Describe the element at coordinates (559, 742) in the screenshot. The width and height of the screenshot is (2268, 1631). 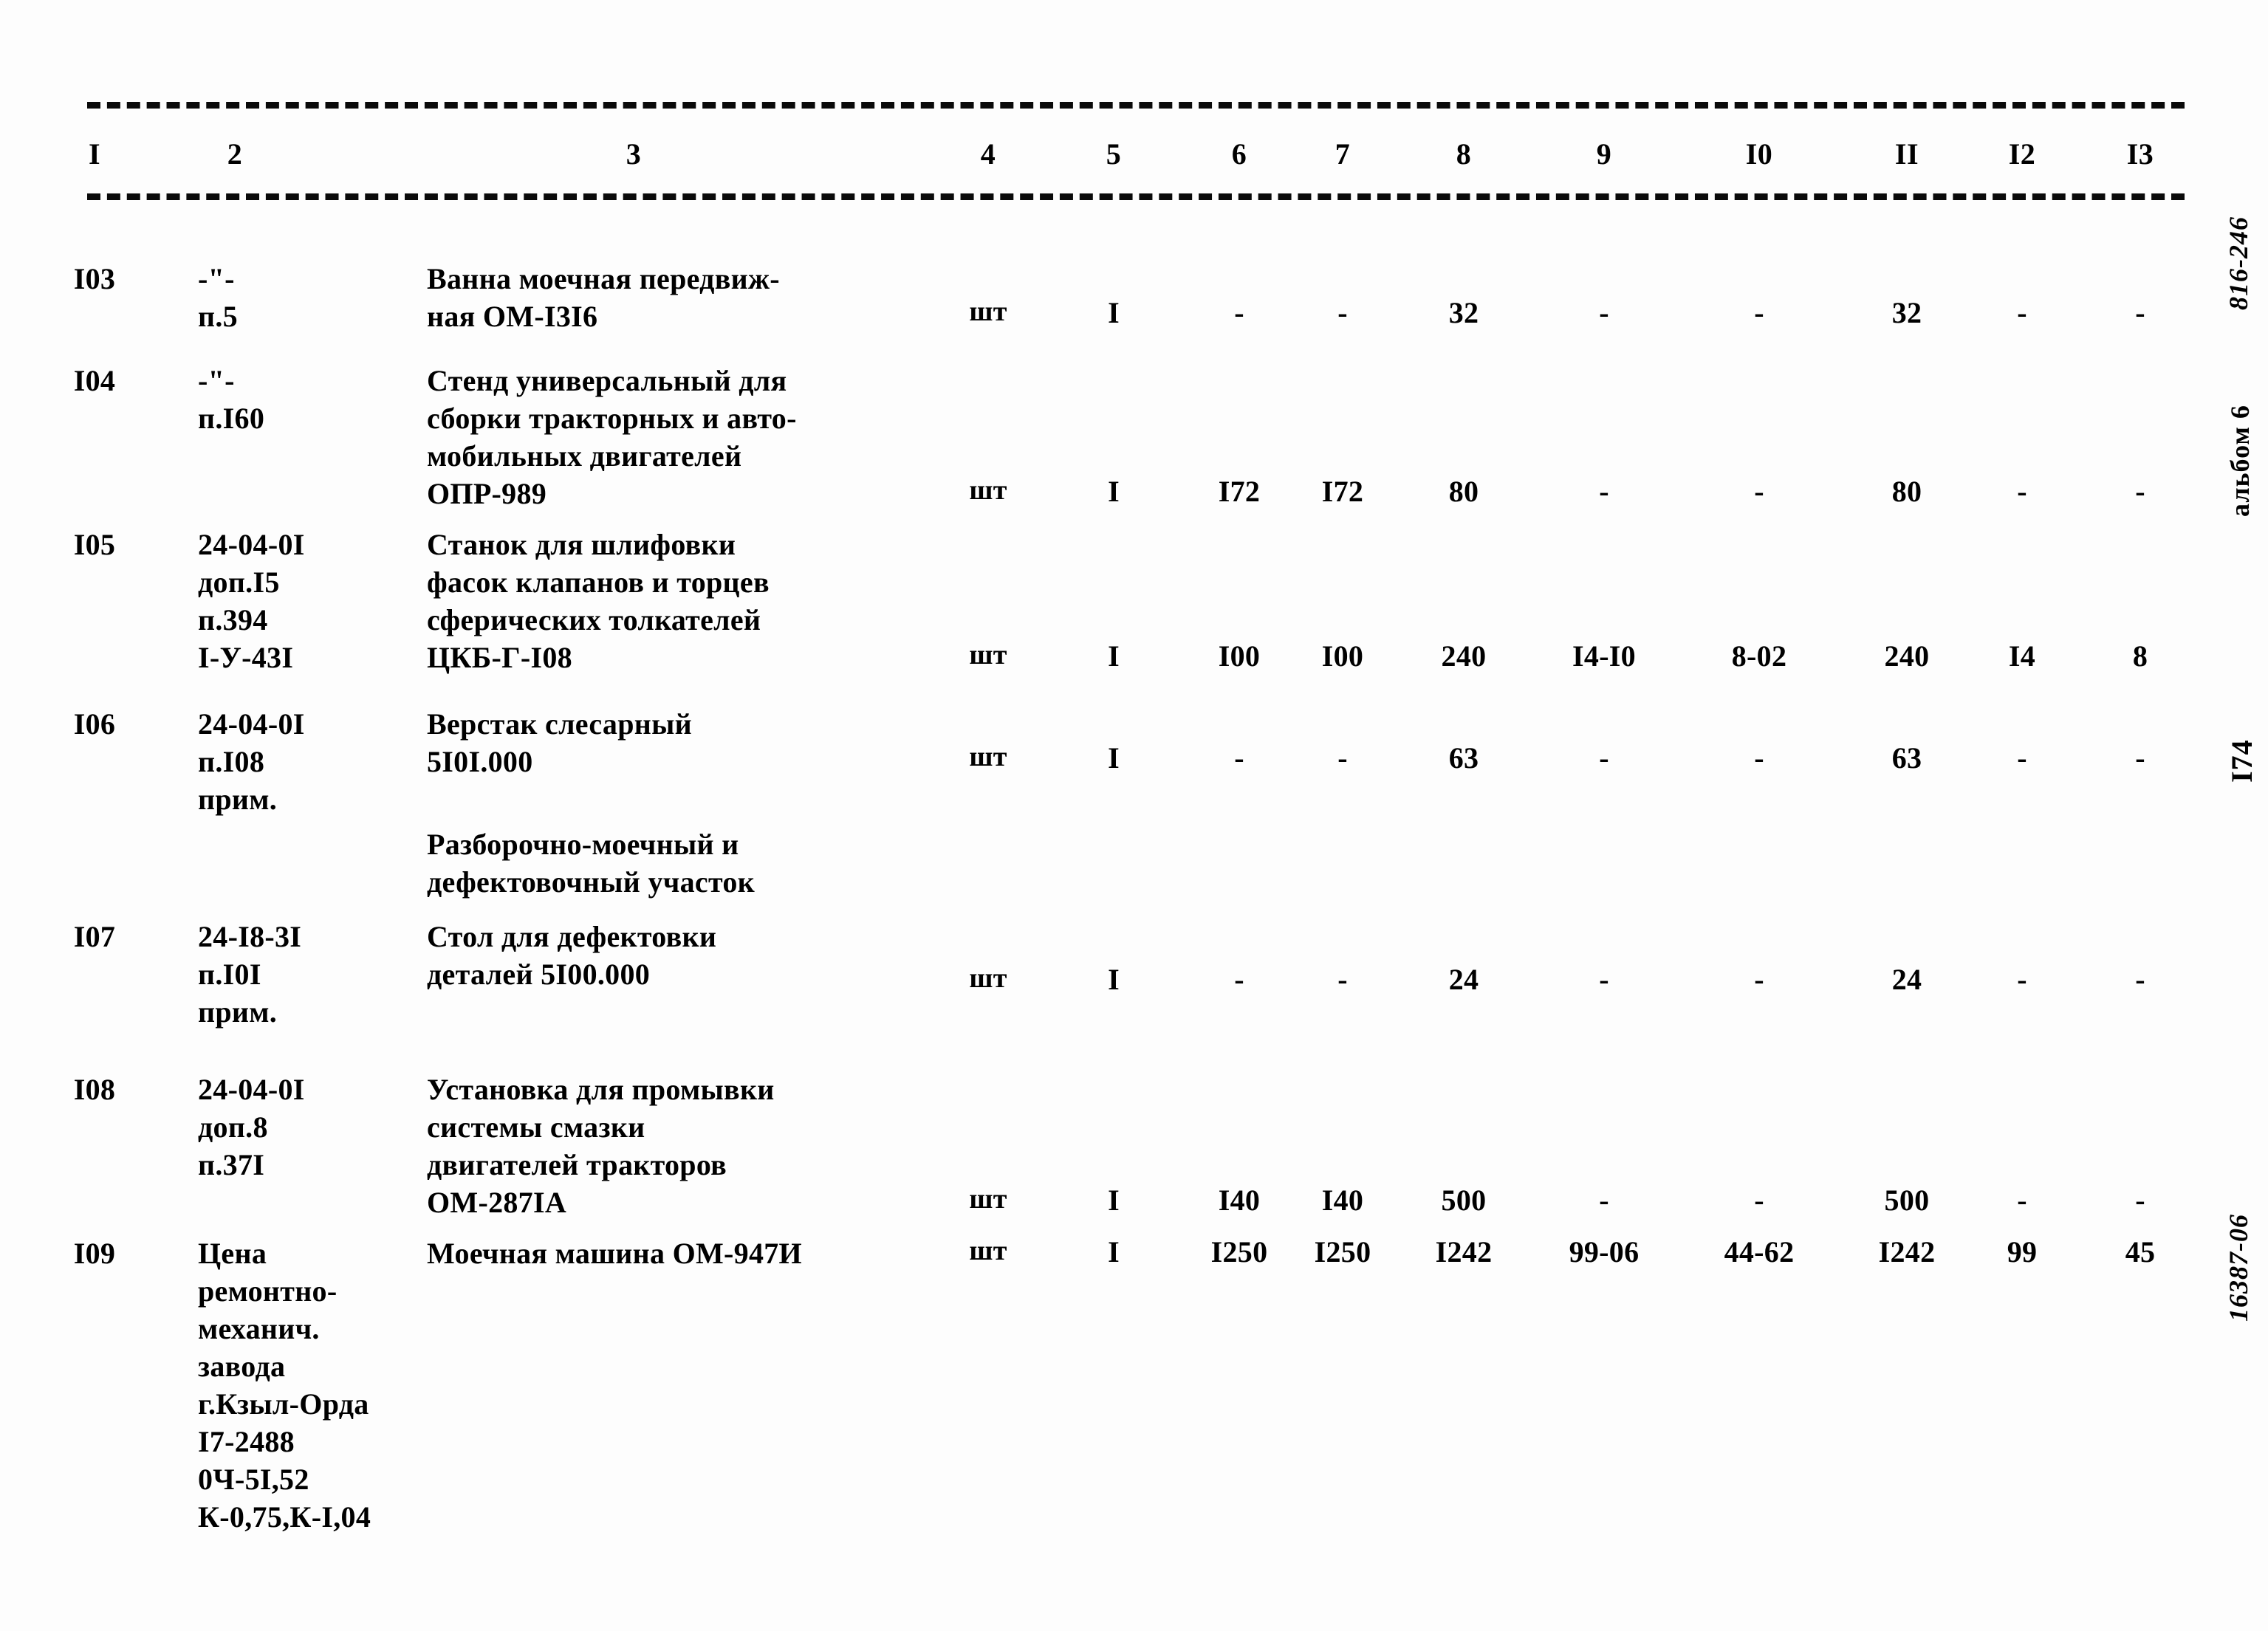
I see `row-name: Верстак слесарный 5I0I.000` at that location.